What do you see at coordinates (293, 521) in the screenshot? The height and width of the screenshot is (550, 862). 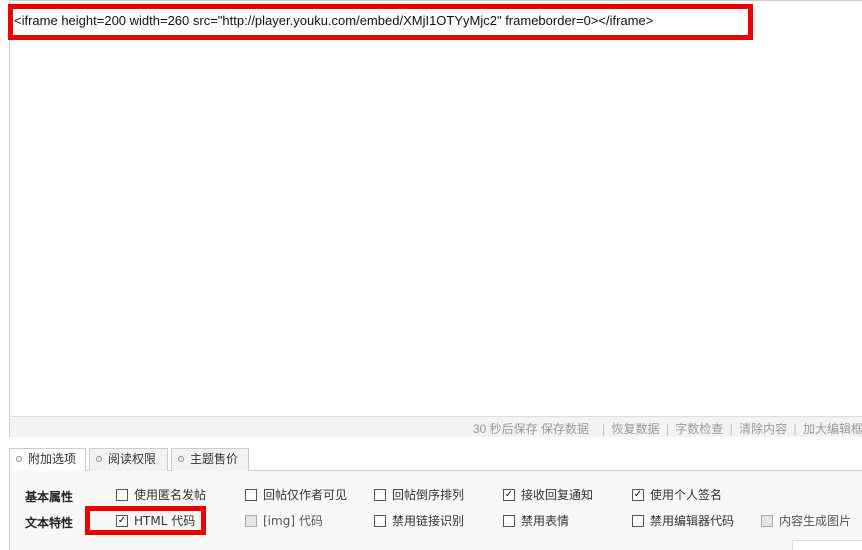 I see `option-label: [img] 代码` at bounding box center [293, 521].